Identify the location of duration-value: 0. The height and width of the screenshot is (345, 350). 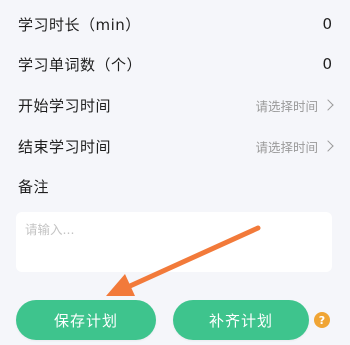
(327, 24).